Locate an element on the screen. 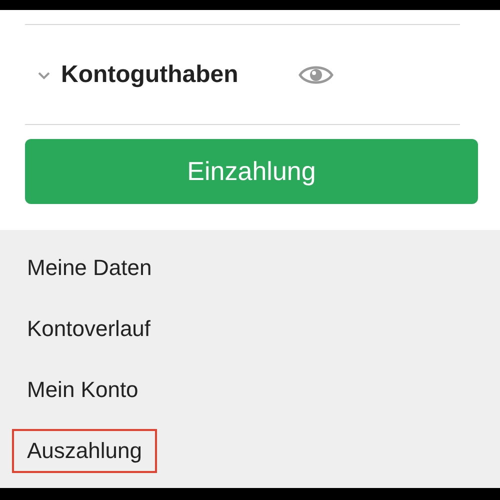 This screenshot has width=500, height=500. chevron-icon is located at coordinates (44, 75).